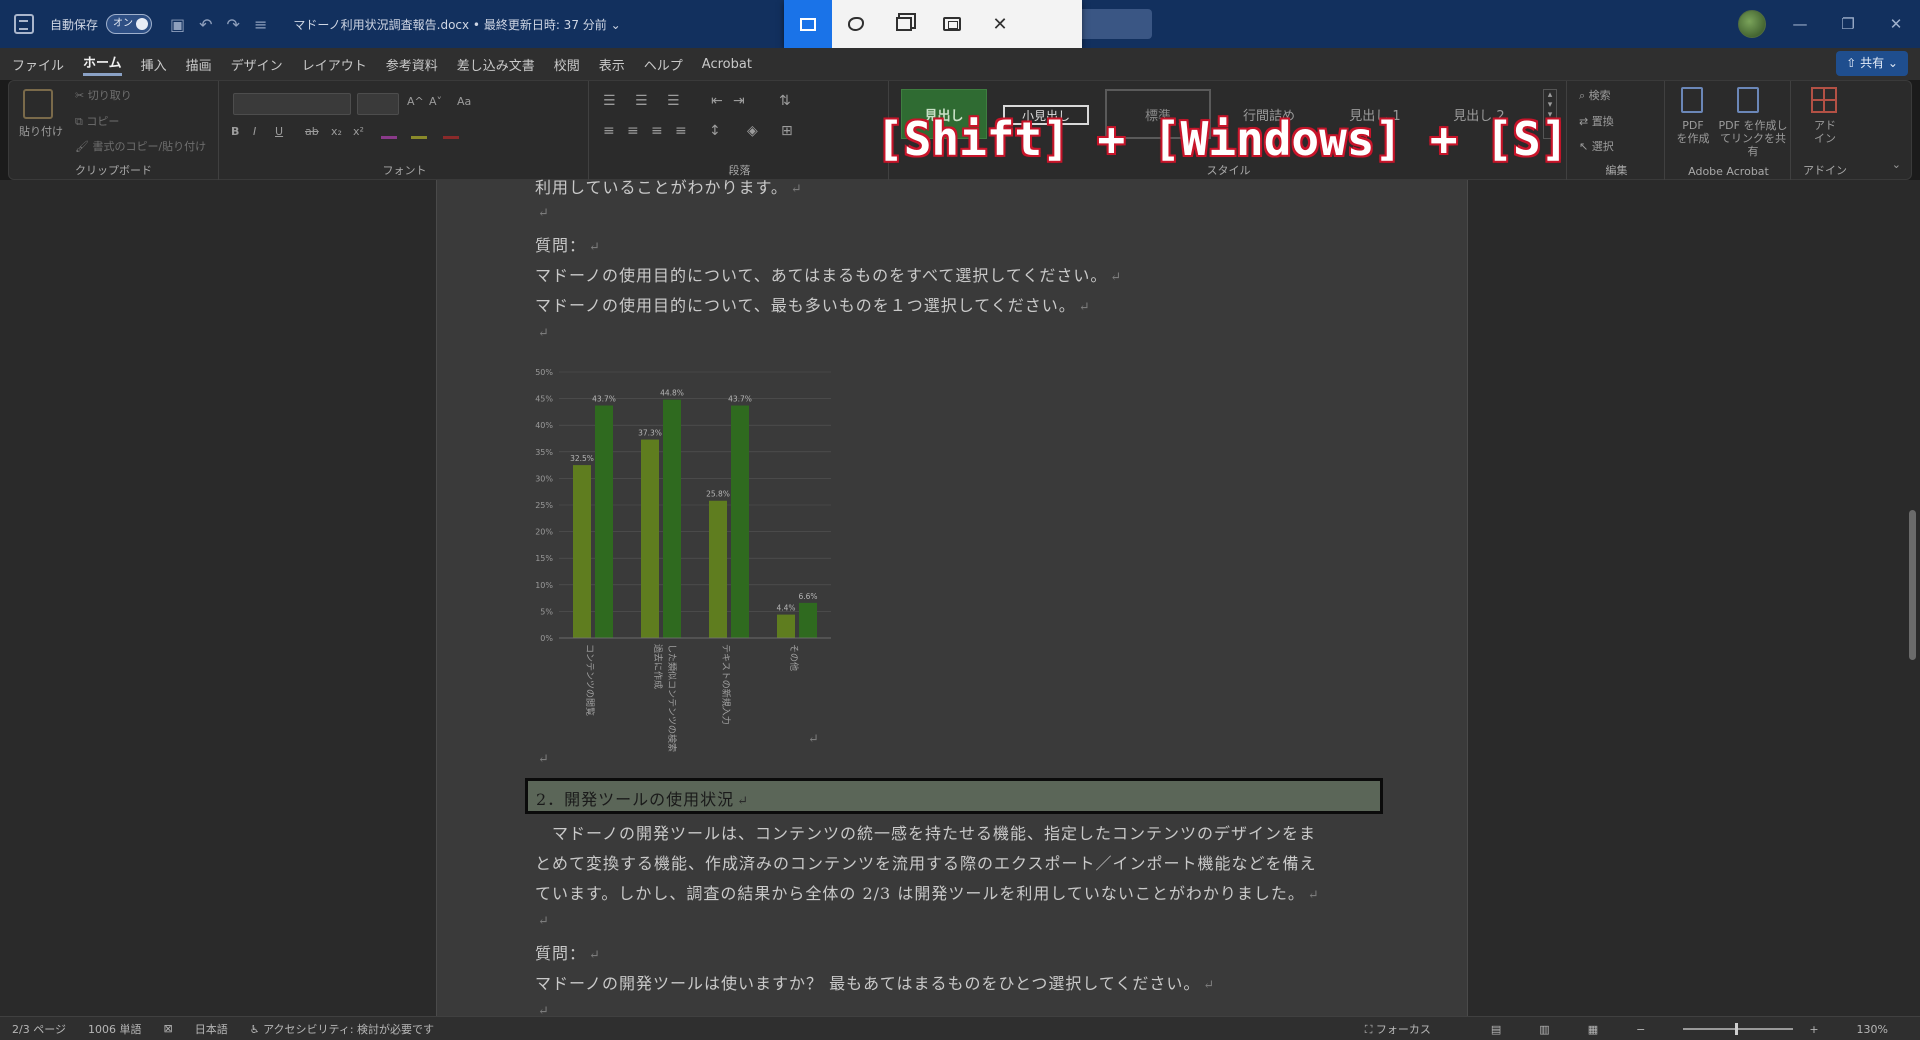 The height and width of the screenshot is (1040, 1920). What do you see at coordinates (41, 131) in the screenshot?
I see `paste-button: 貼り付け` at bounding box center [41, 131].